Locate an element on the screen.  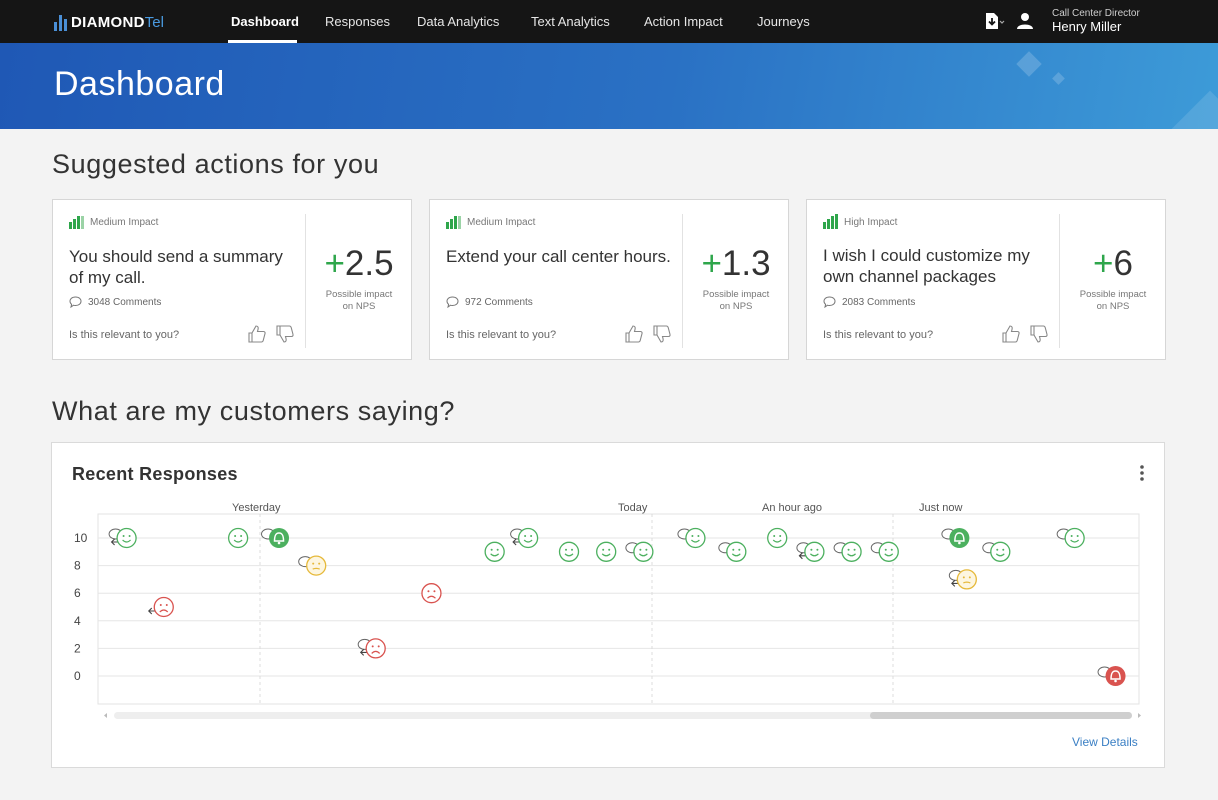
nav-item-text-analytics: Text Analytics is located at coordinates (570, 21).